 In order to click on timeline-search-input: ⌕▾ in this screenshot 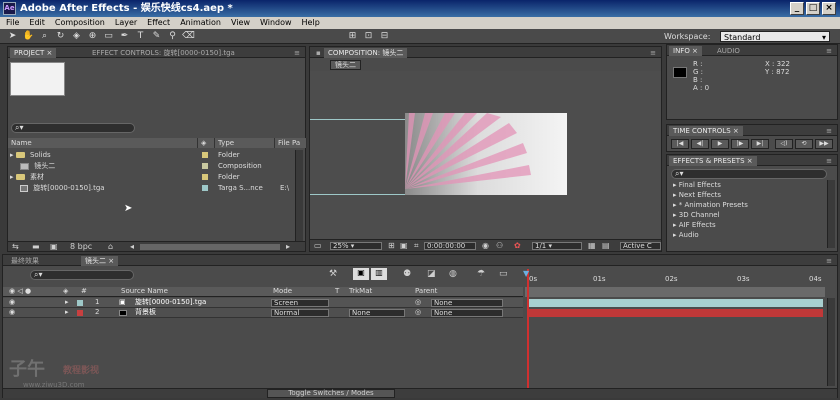, I will do `click(82, 275)`.